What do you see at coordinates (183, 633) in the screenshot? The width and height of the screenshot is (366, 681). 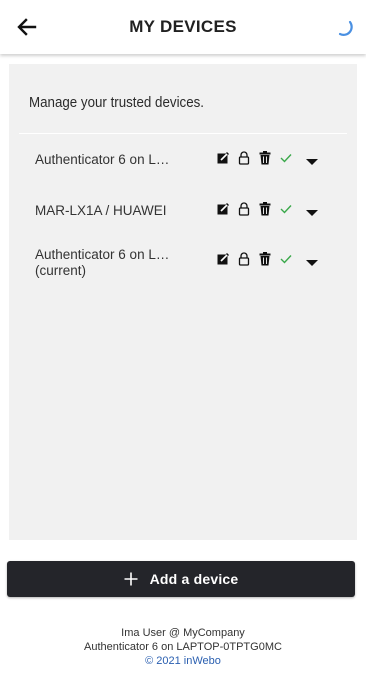 I see `footer-user: Ima User @ MyCompany` at bounding box center [183, 633].